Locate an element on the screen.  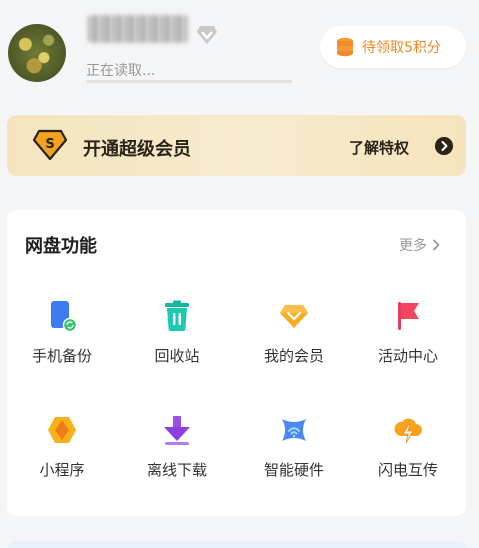
feature-lightning-transfer: 闪电互传 is located at coordinates (408, 454).